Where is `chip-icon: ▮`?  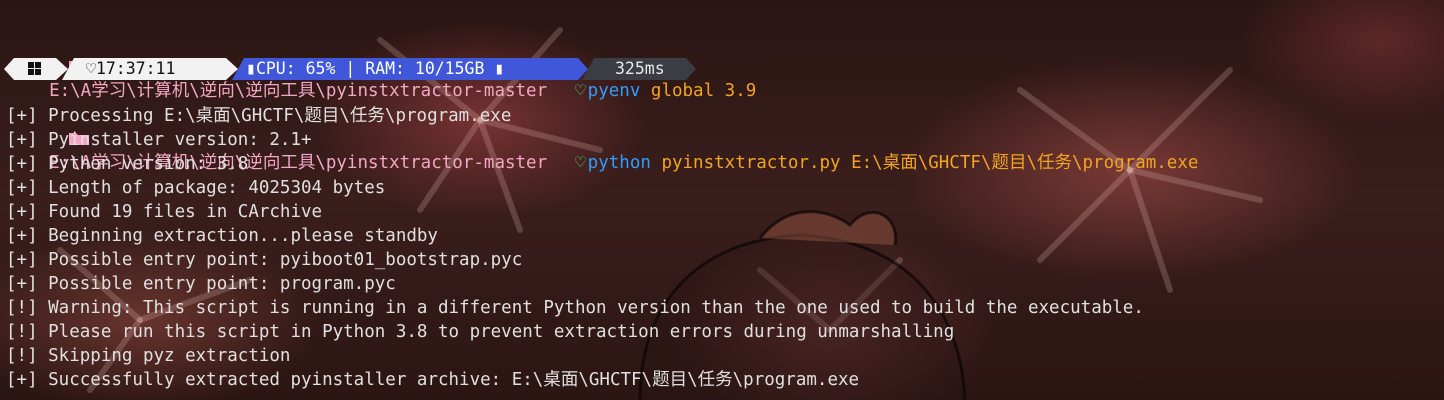 chip-icon: ▮ is located at coordinates (251, 68).